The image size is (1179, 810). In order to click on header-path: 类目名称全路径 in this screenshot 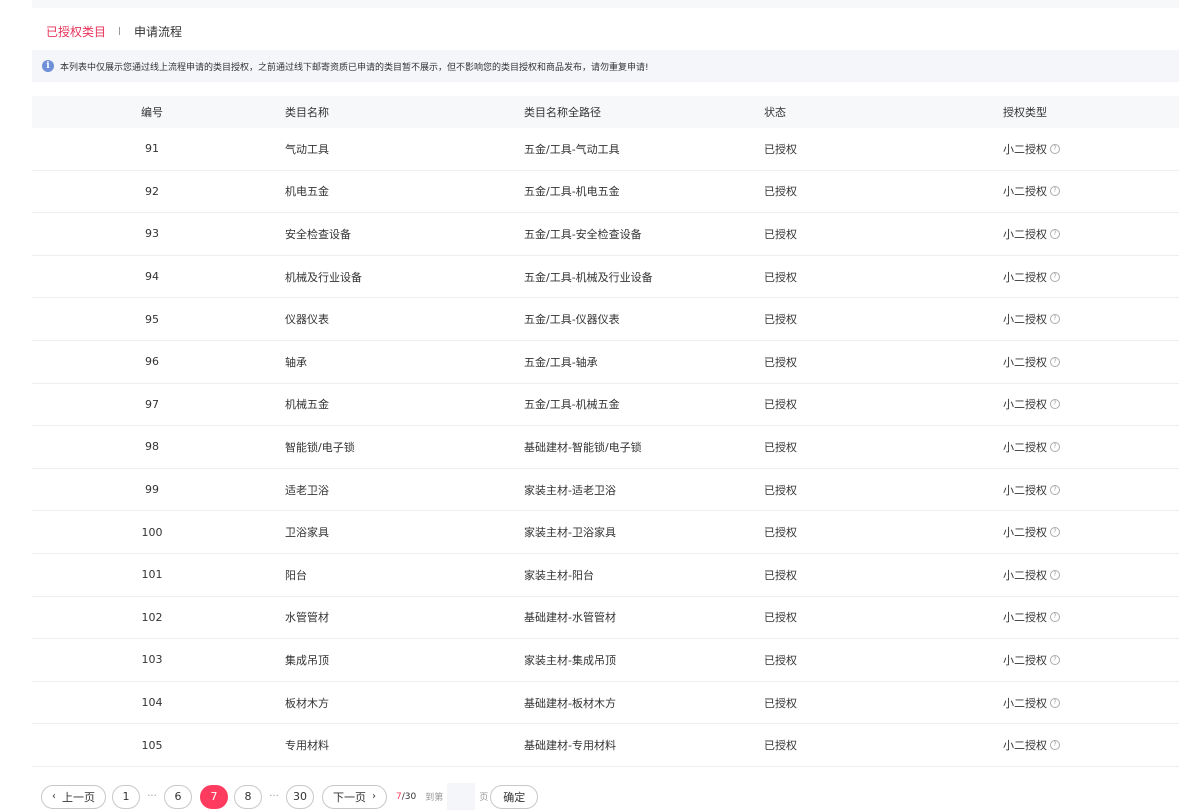, I will do `click(562, 112)`.